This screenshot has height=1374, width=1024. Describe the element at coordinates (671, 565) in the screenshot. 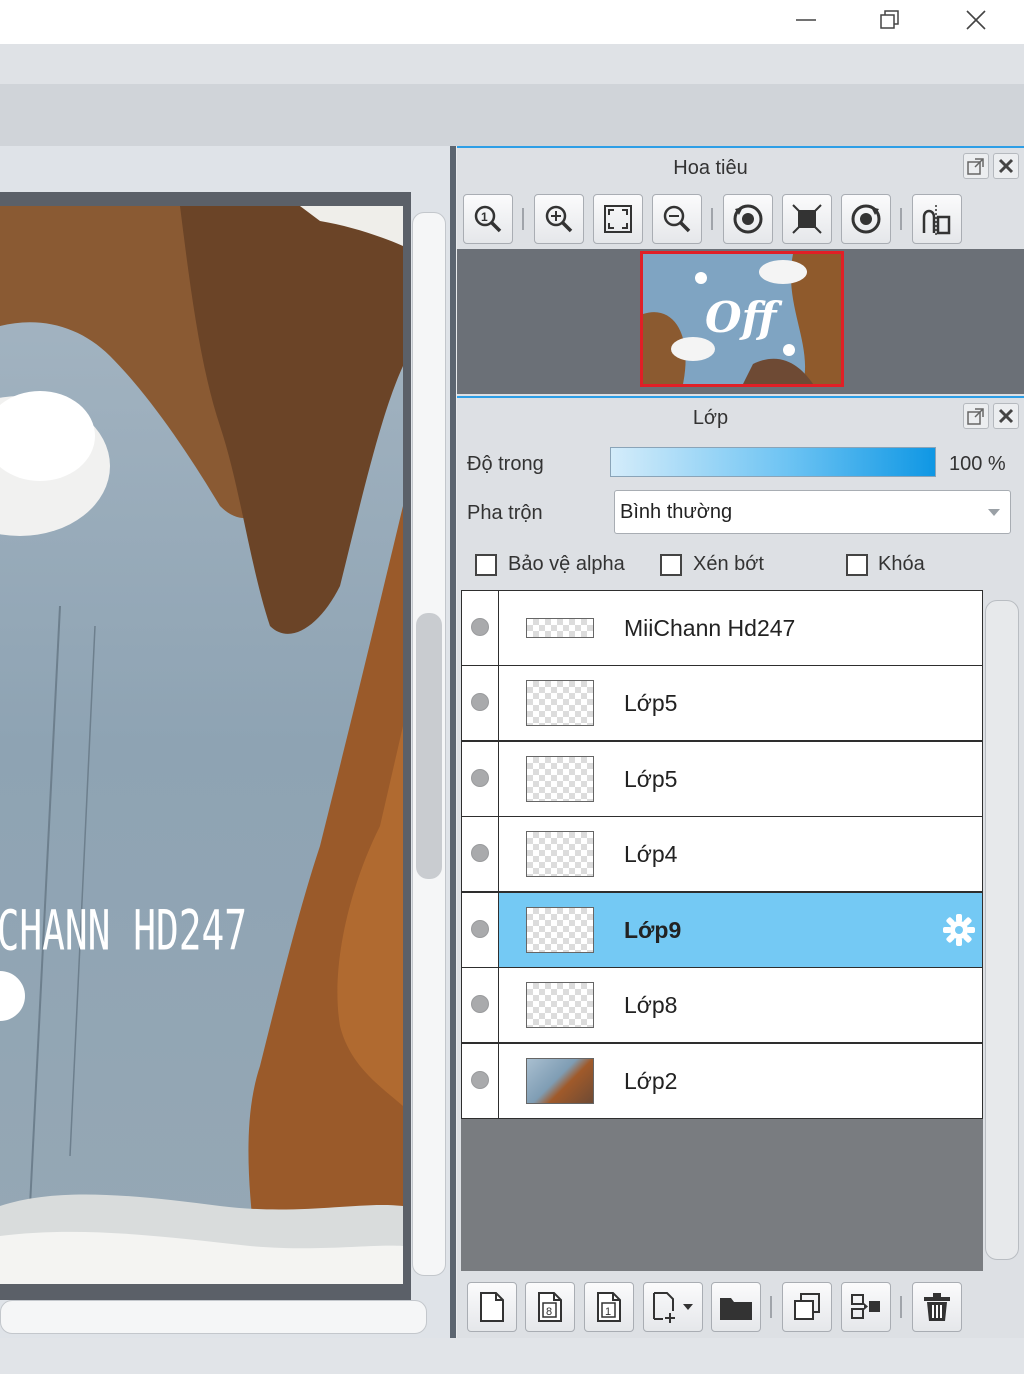

I see `clipping-checkbox` at that location.